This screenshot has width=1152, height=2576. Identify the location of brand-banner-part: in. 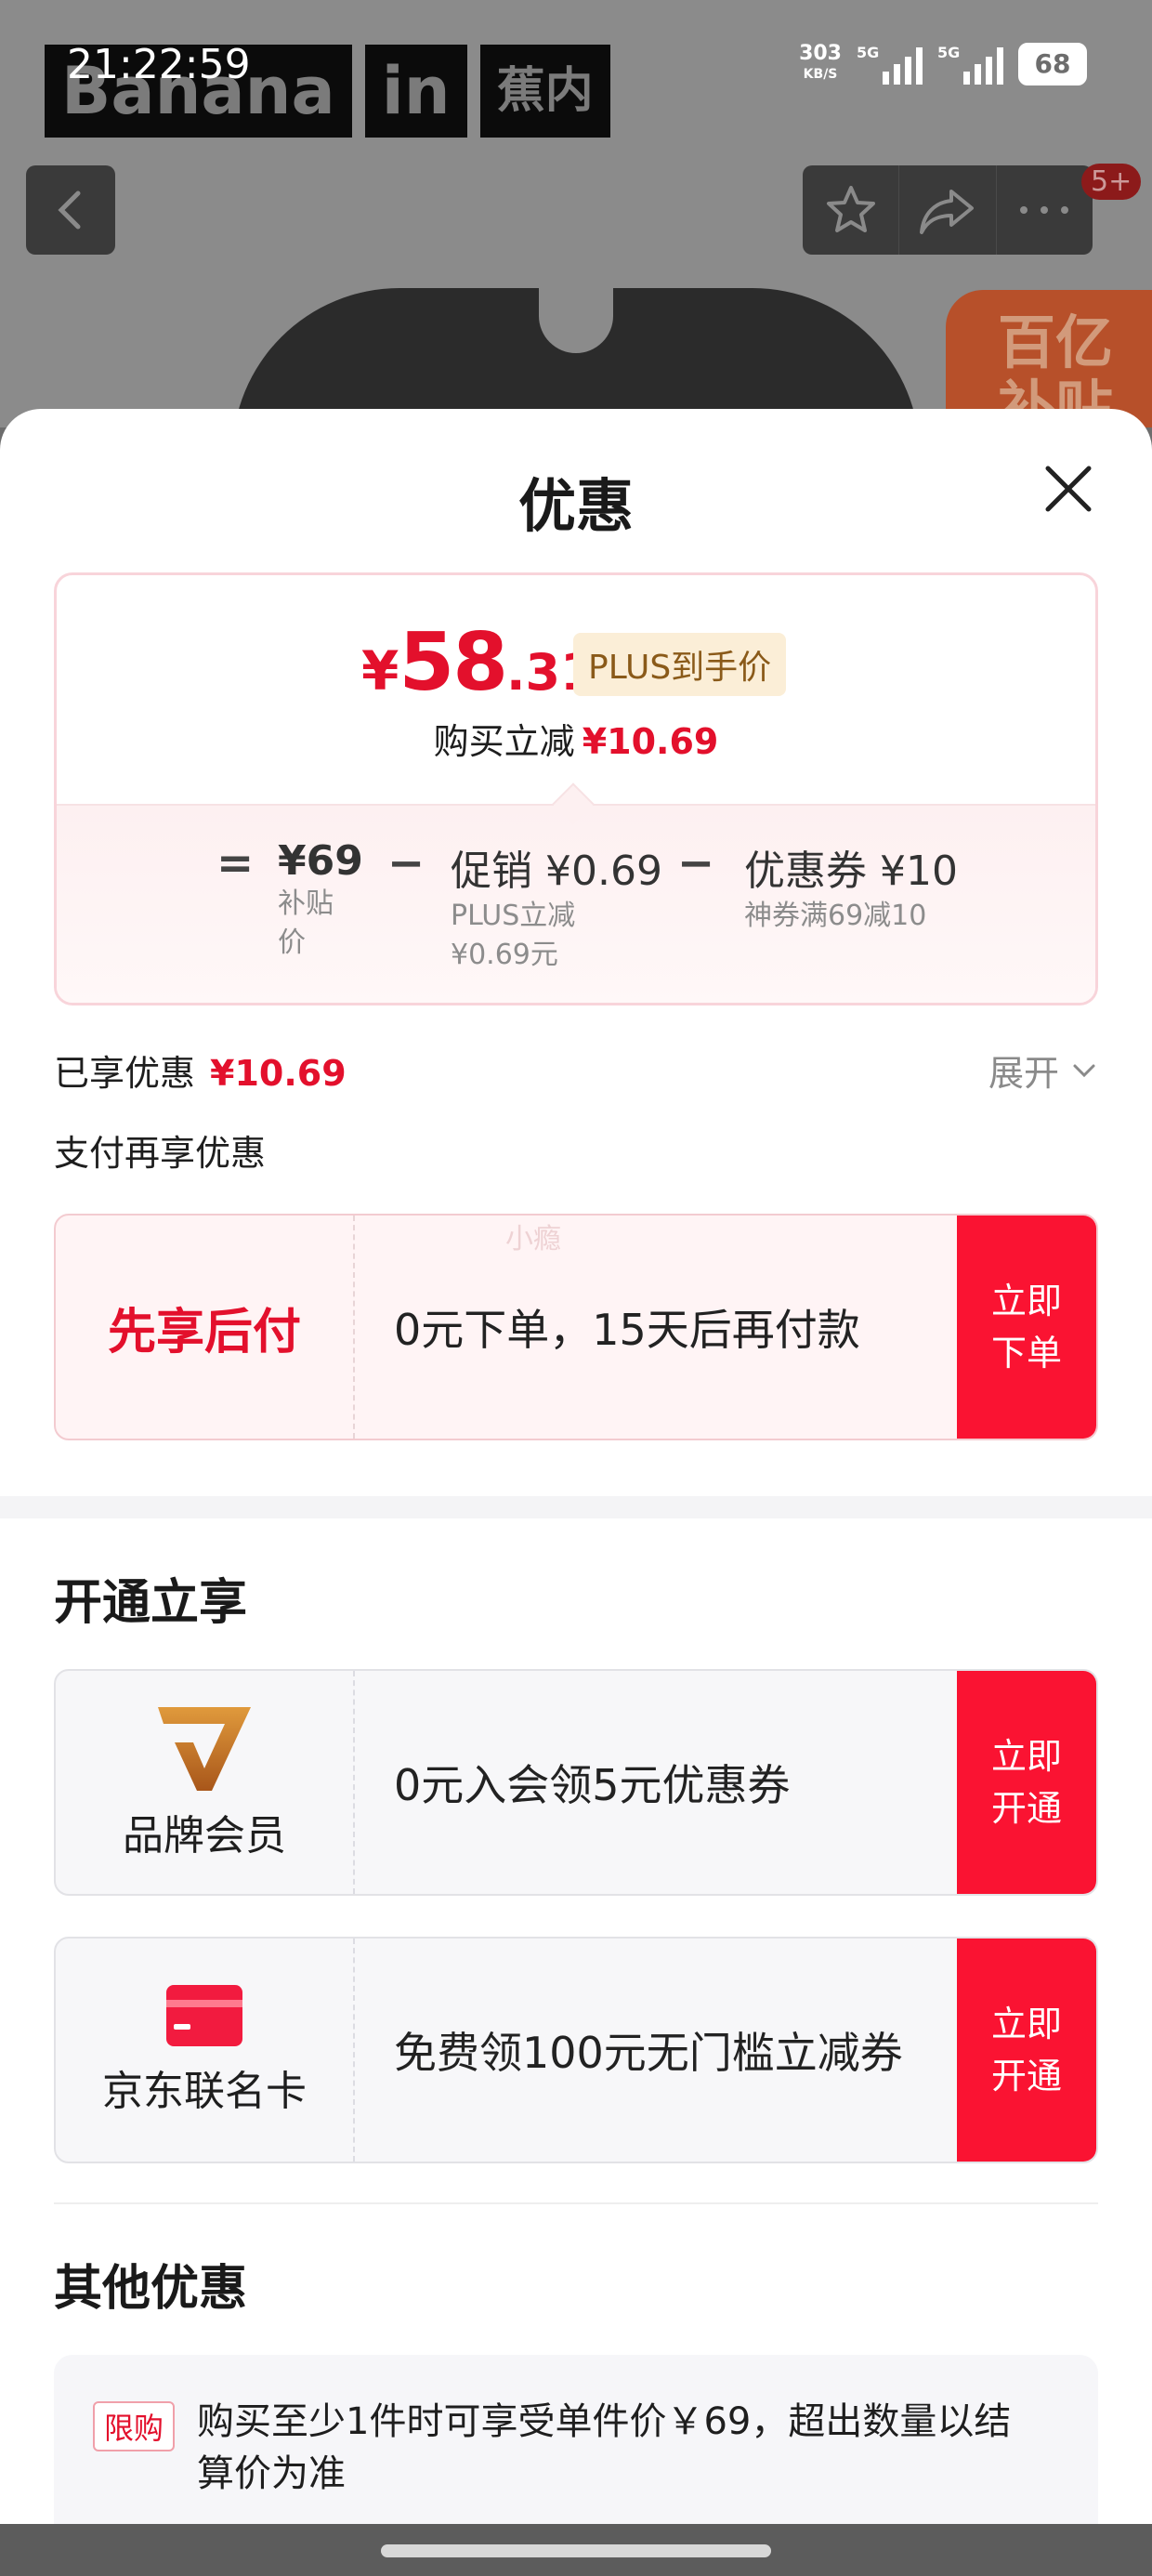
(415, 91).